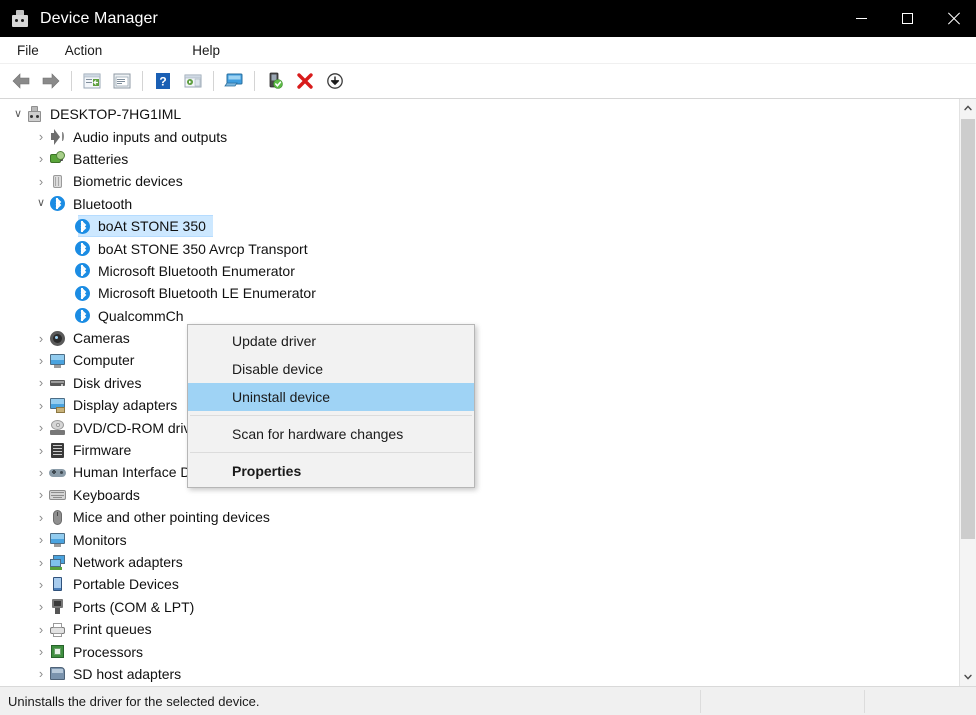  What do you see at coordinates (331, 397) in the screenshot?
I see `context-menu-uninstall-device: Uninstall device` at bounding box center [331, 397].